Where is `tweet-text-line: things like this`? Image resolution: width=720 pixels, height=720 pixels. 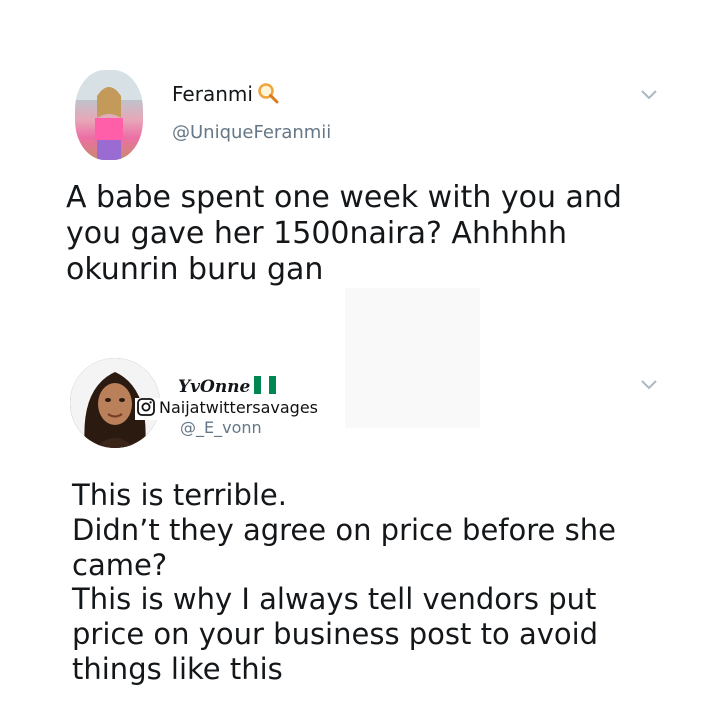 tweet-text-line: things like this is located at coordinates (177, 668).